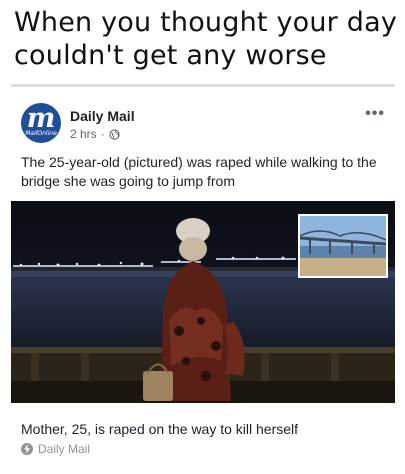 The height and width of the screenshot is (474, 405). I want to click on post-meta: 2 hrs ·, so click(95, 134).